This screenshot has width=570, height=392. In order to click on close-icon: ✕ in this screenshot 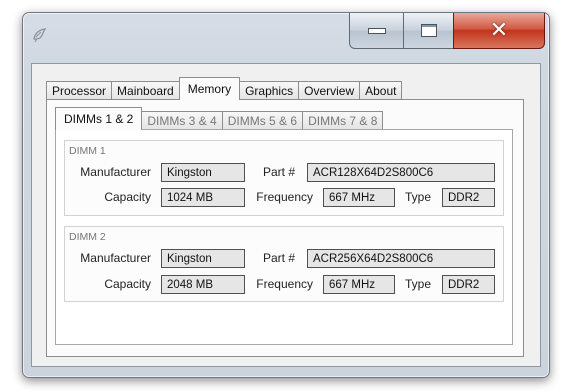, I will do `click(499, 30)`.